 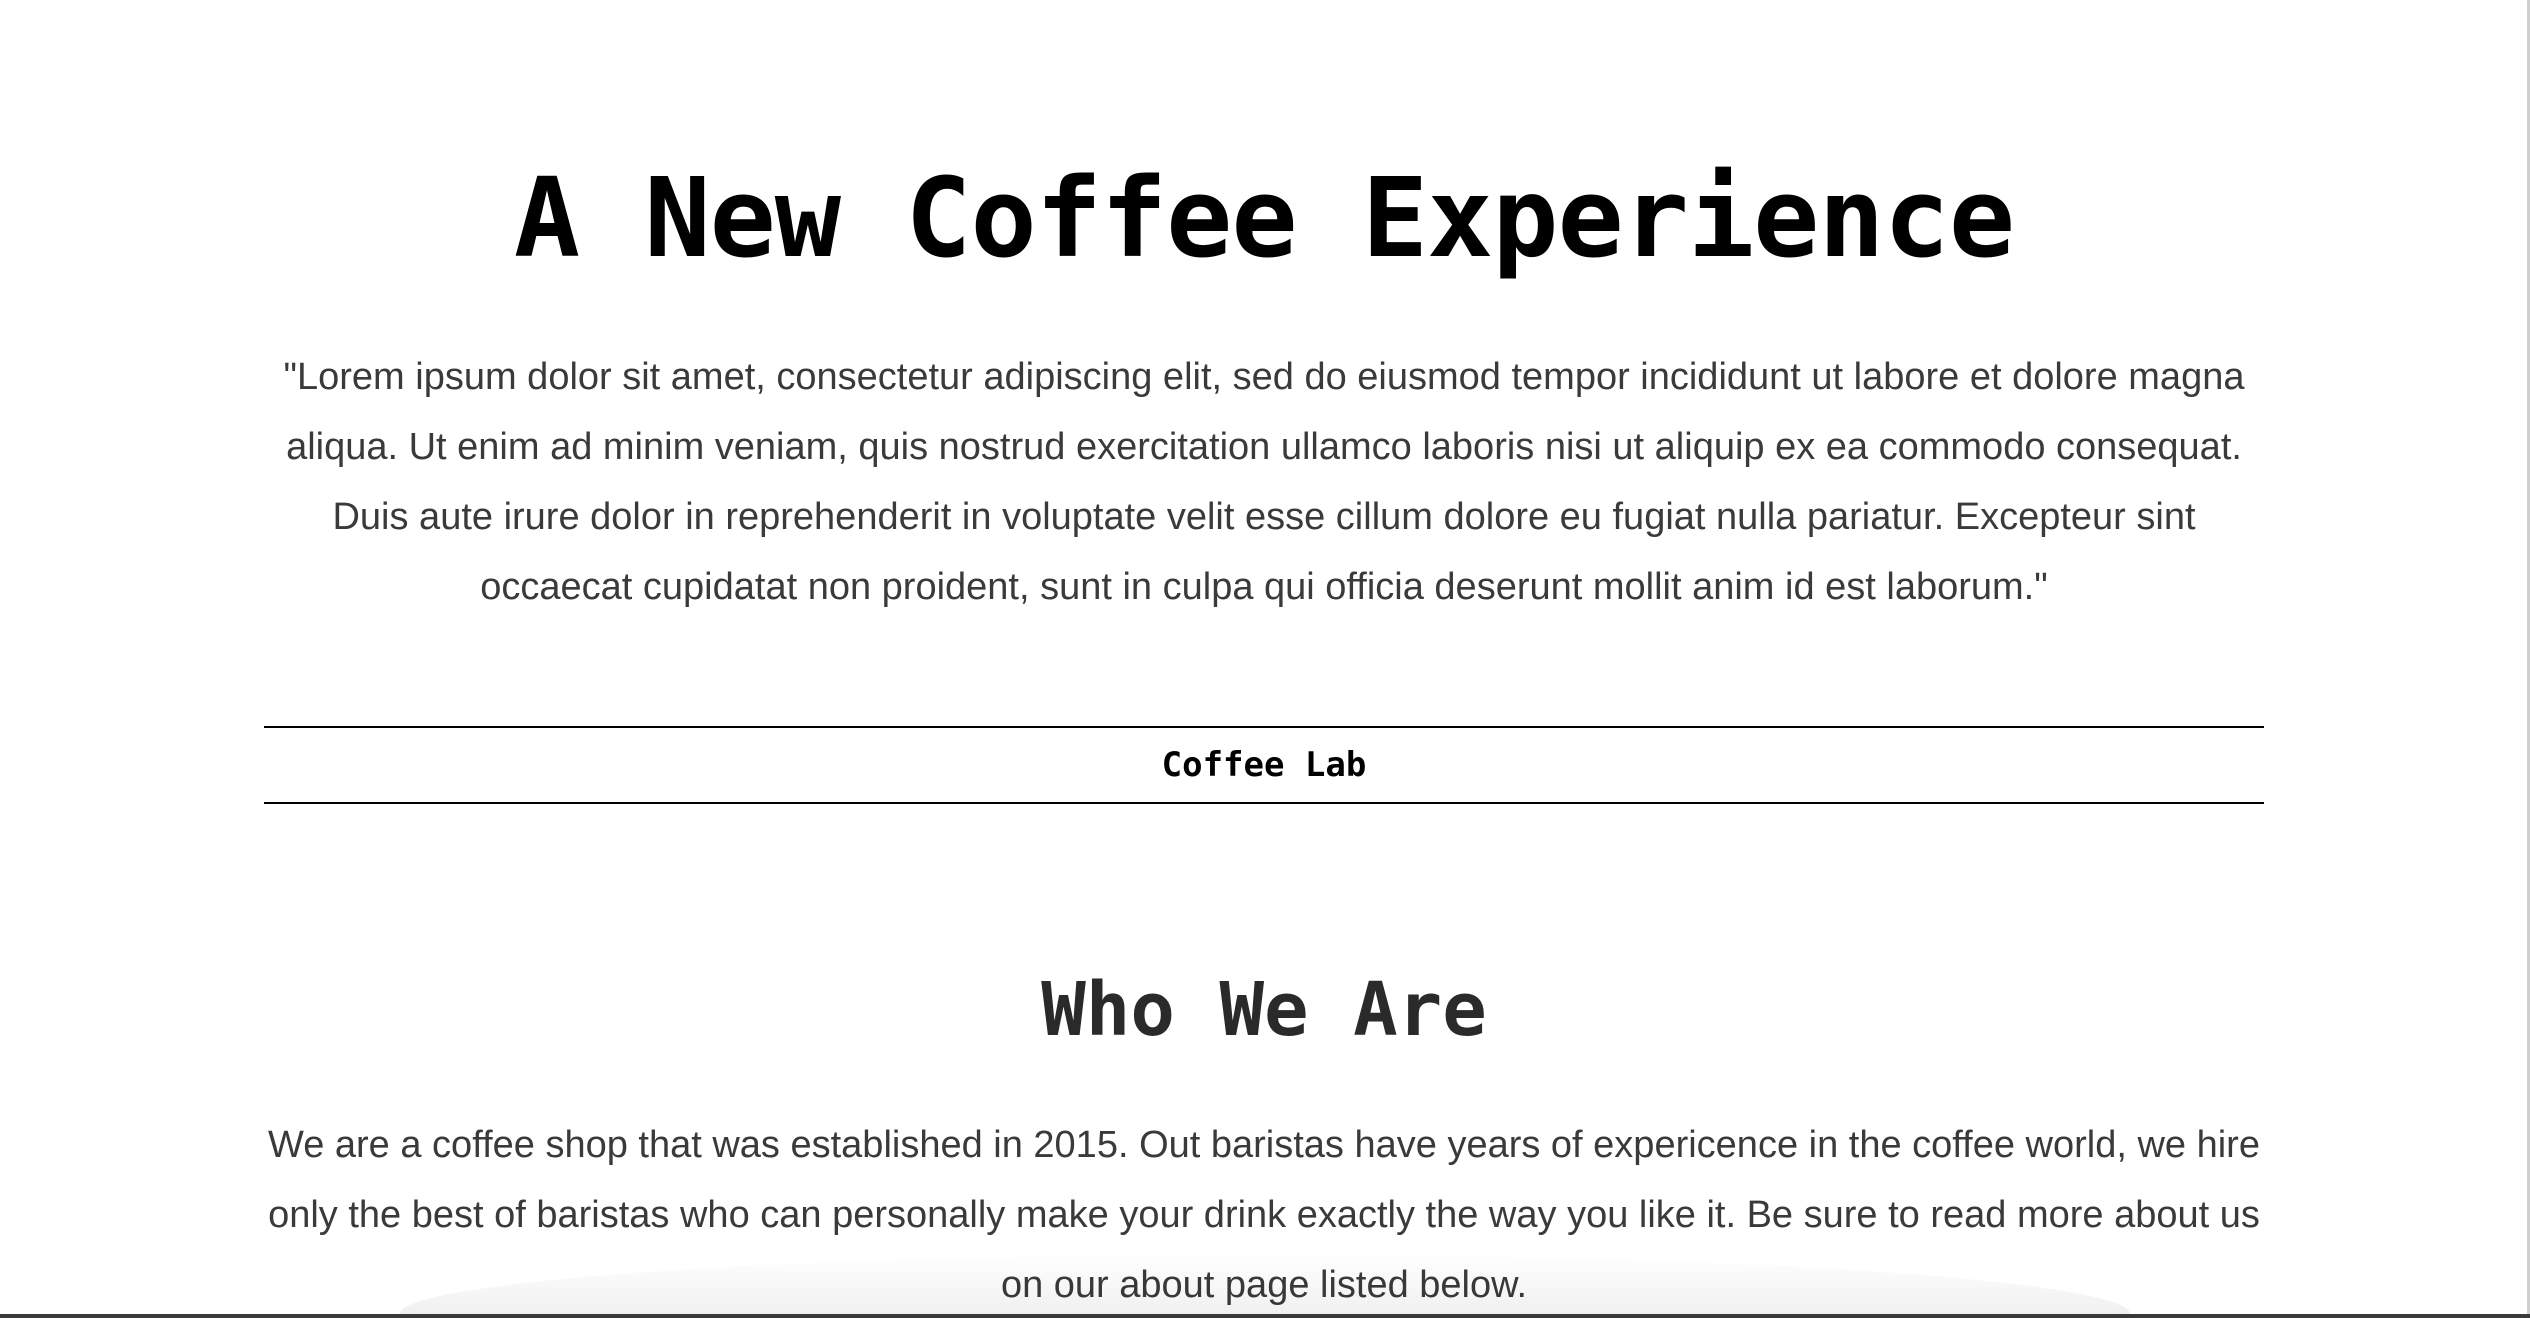 I want to click on hero-title: A New Coffee Experience, so click(x=1264, y=218).